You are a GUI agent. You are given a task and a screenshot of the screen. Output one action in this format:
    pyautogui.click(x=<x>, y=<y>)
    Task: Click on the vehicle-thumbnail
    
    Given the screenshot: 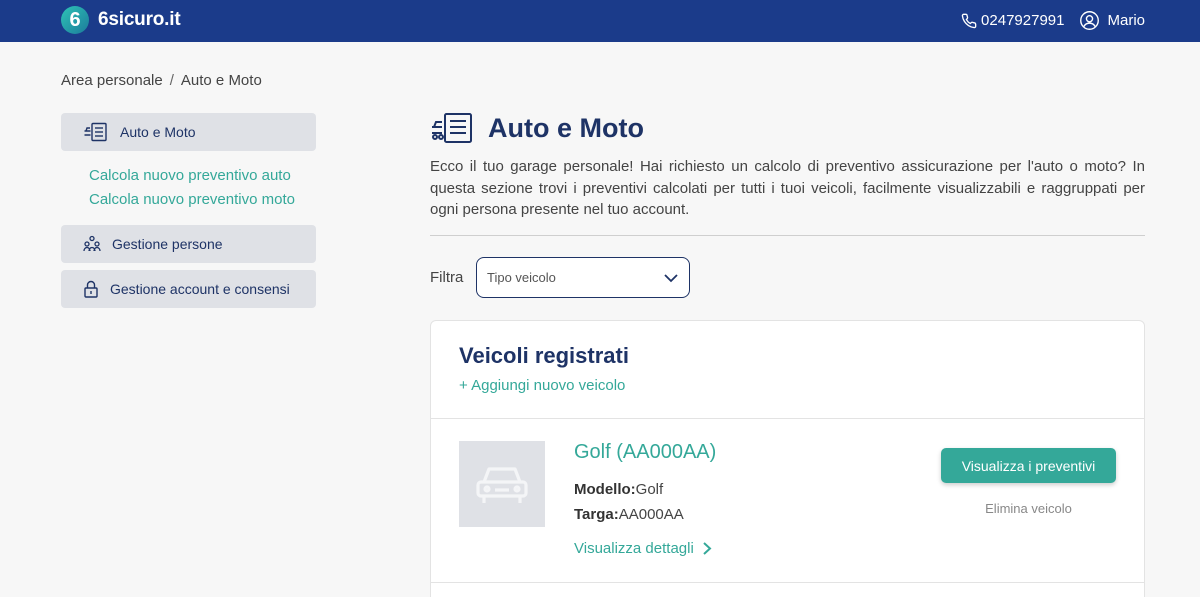 What is the action you would take?
    pyautogui.click(x=502, y=484)
    